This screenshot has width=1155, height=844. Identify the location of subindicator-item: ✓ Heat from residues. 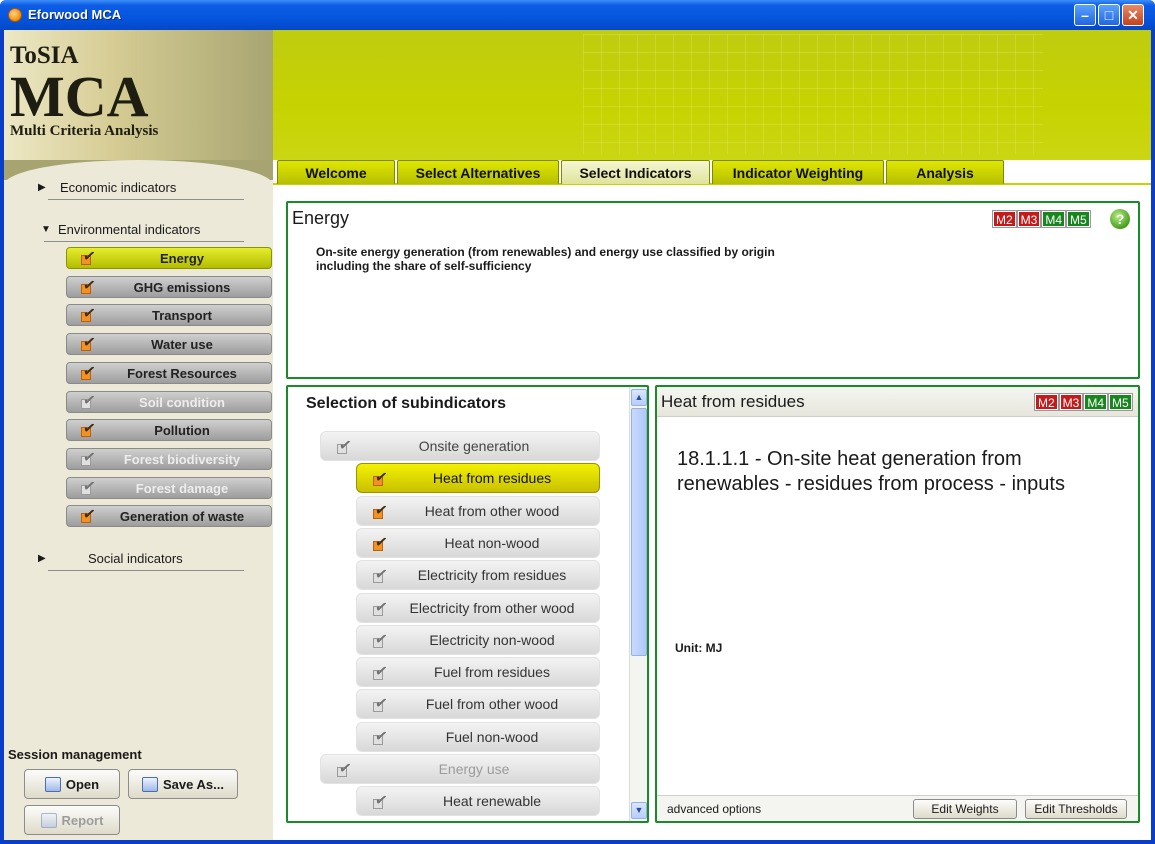
(478, 478).